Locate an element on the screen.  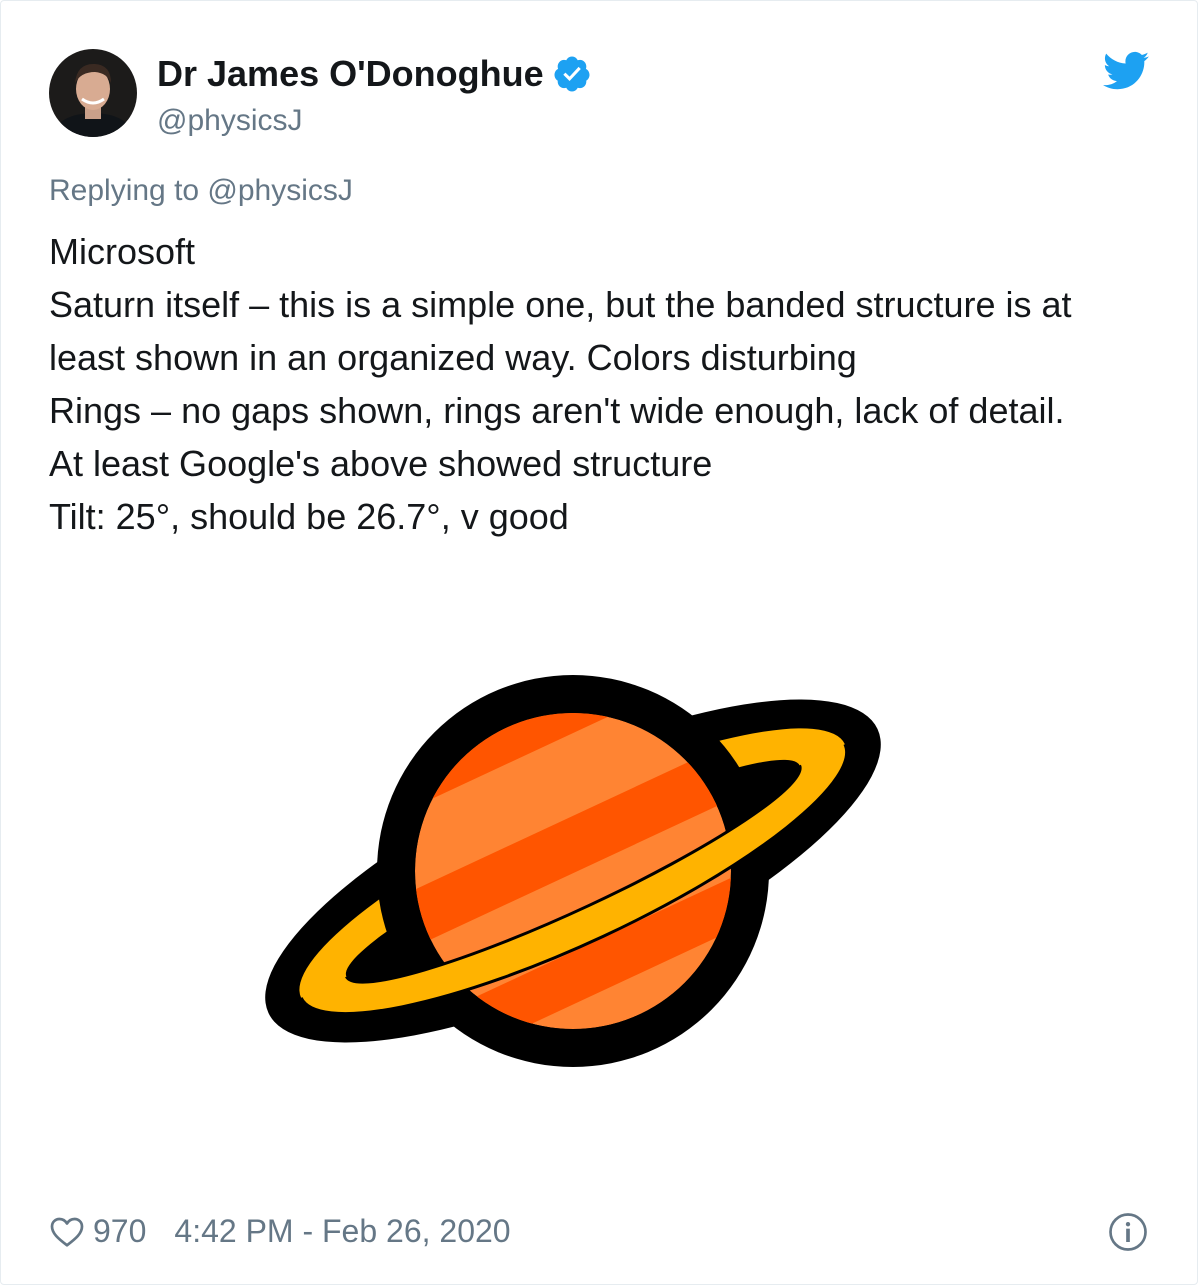
author-display-name: Dr James O'Donoghue is located at coordinates (374, 74).